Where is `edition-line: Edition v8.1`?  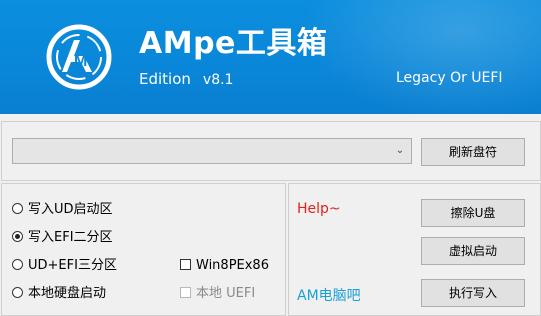 edition-line: Edition v8.1 is located at coordinates (186, 79).